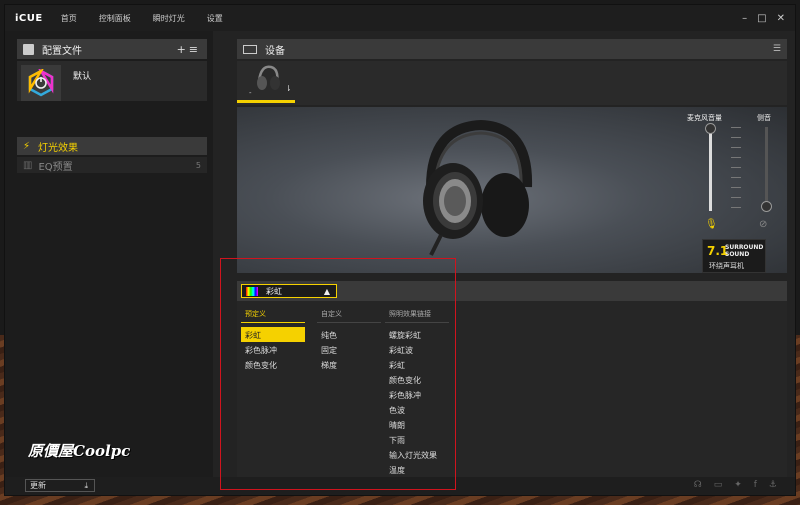 Image resolution: width=800 pixels, height=505 pixels. Describe the element at coordinates (710, 128) in the screenshot. I see `mic-volume-knob` at that location.